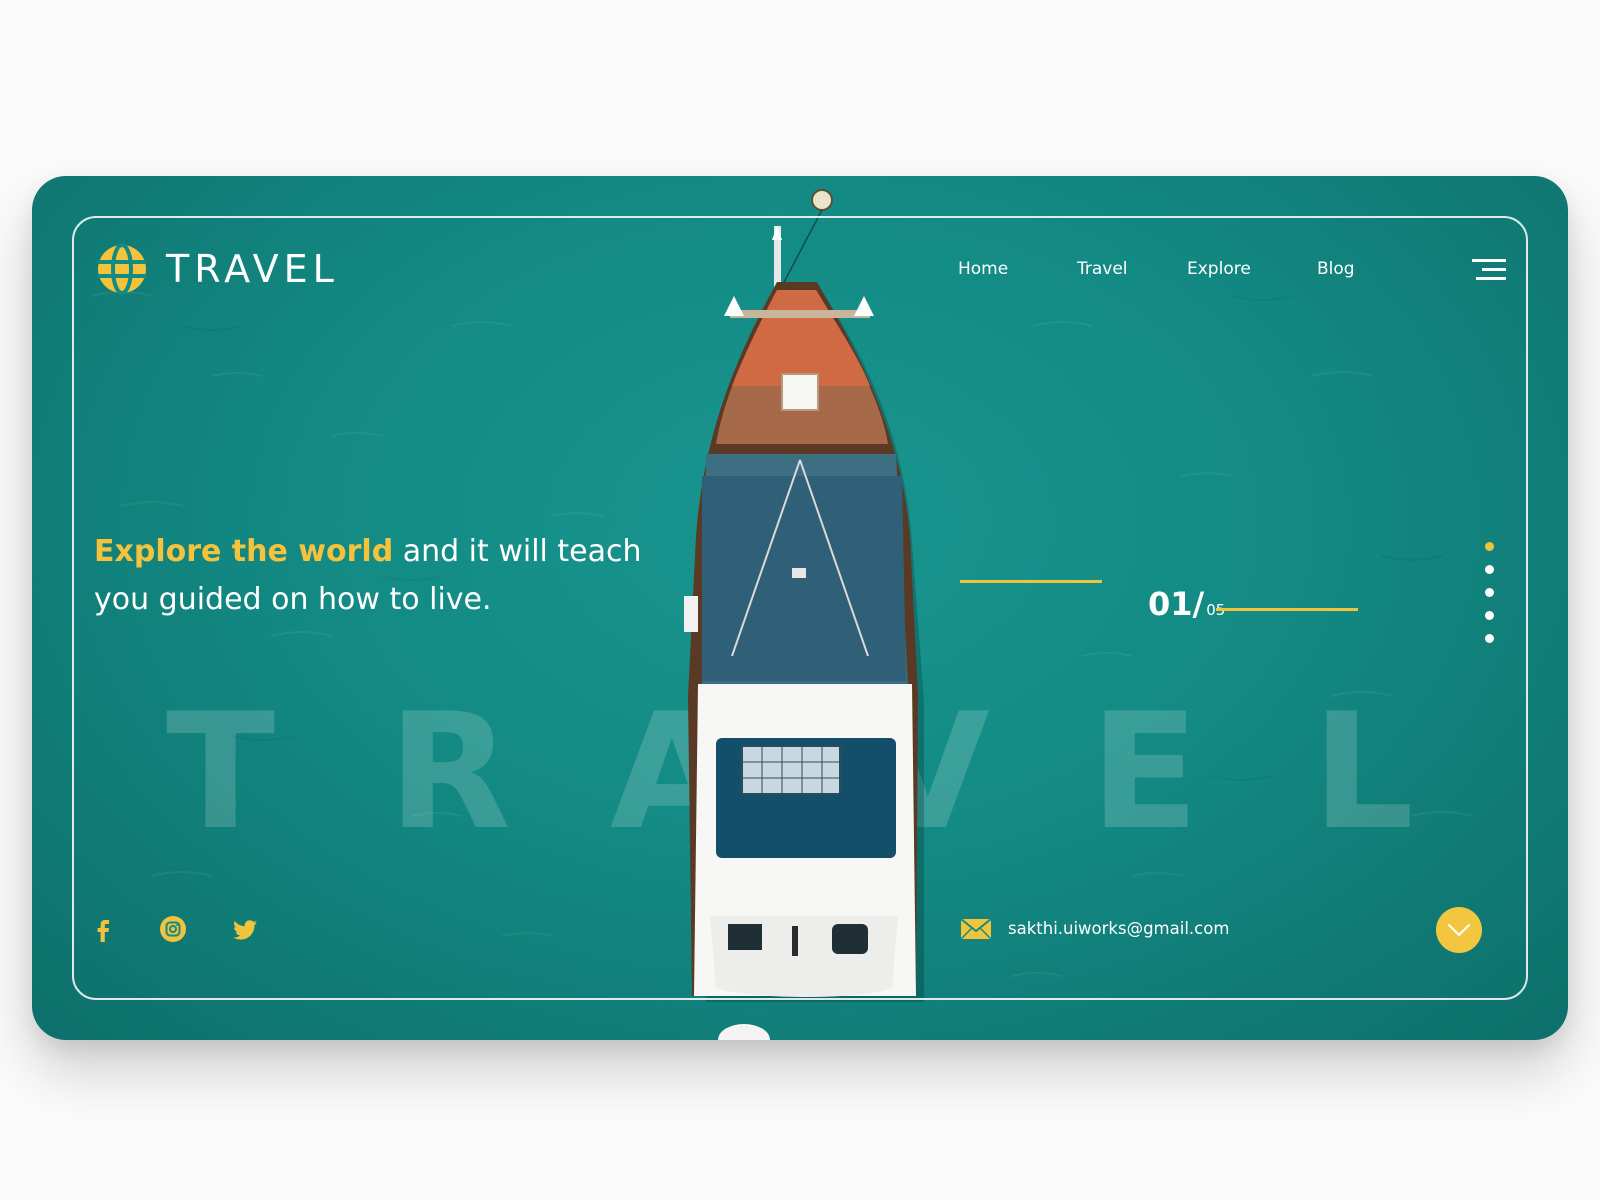 The image size is (1600, 1200). I want to click on instagram-icon, so click(173, 929).